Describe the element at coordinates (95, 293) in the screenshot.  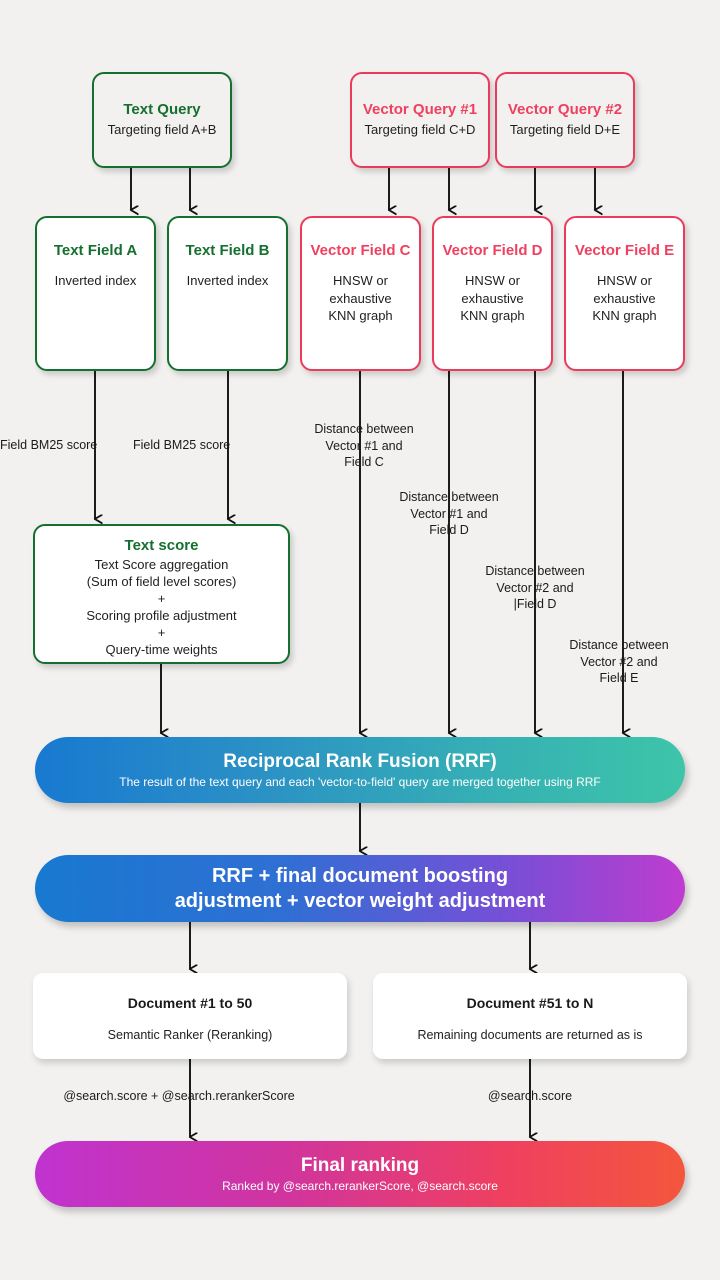
I see `node-text-field-a: Text Field A Inverted index` at that location.